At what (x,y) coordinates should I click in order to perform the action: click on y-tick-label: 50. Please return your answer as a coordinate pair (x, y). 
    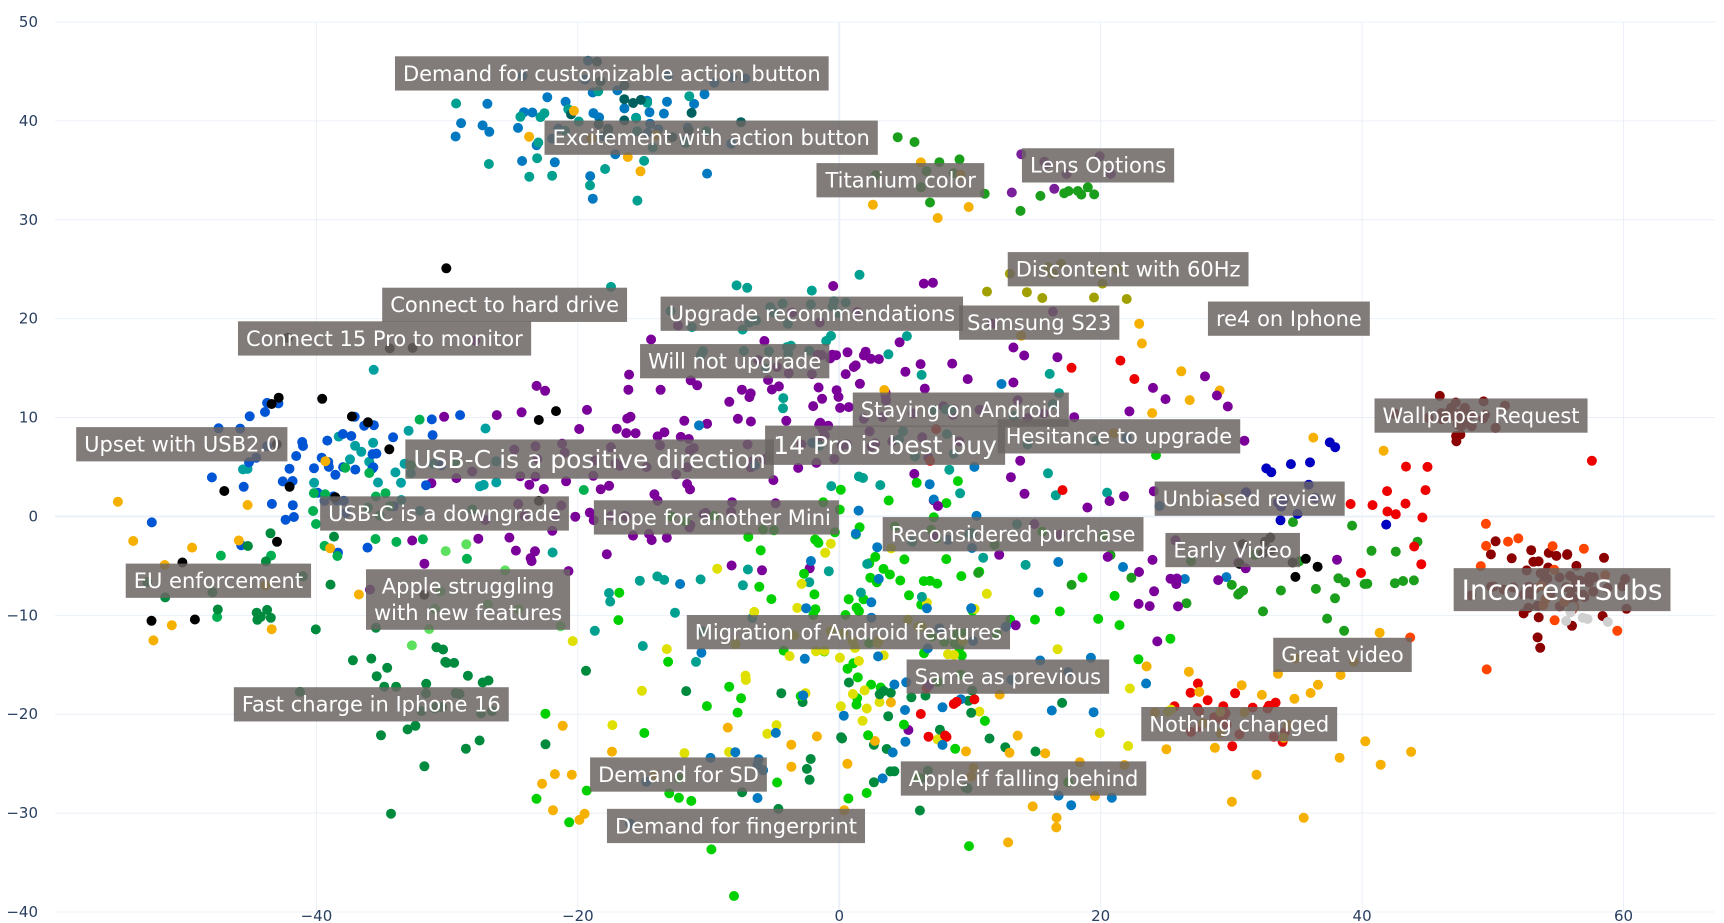
    Looking at the image, I should click on (28, 22).